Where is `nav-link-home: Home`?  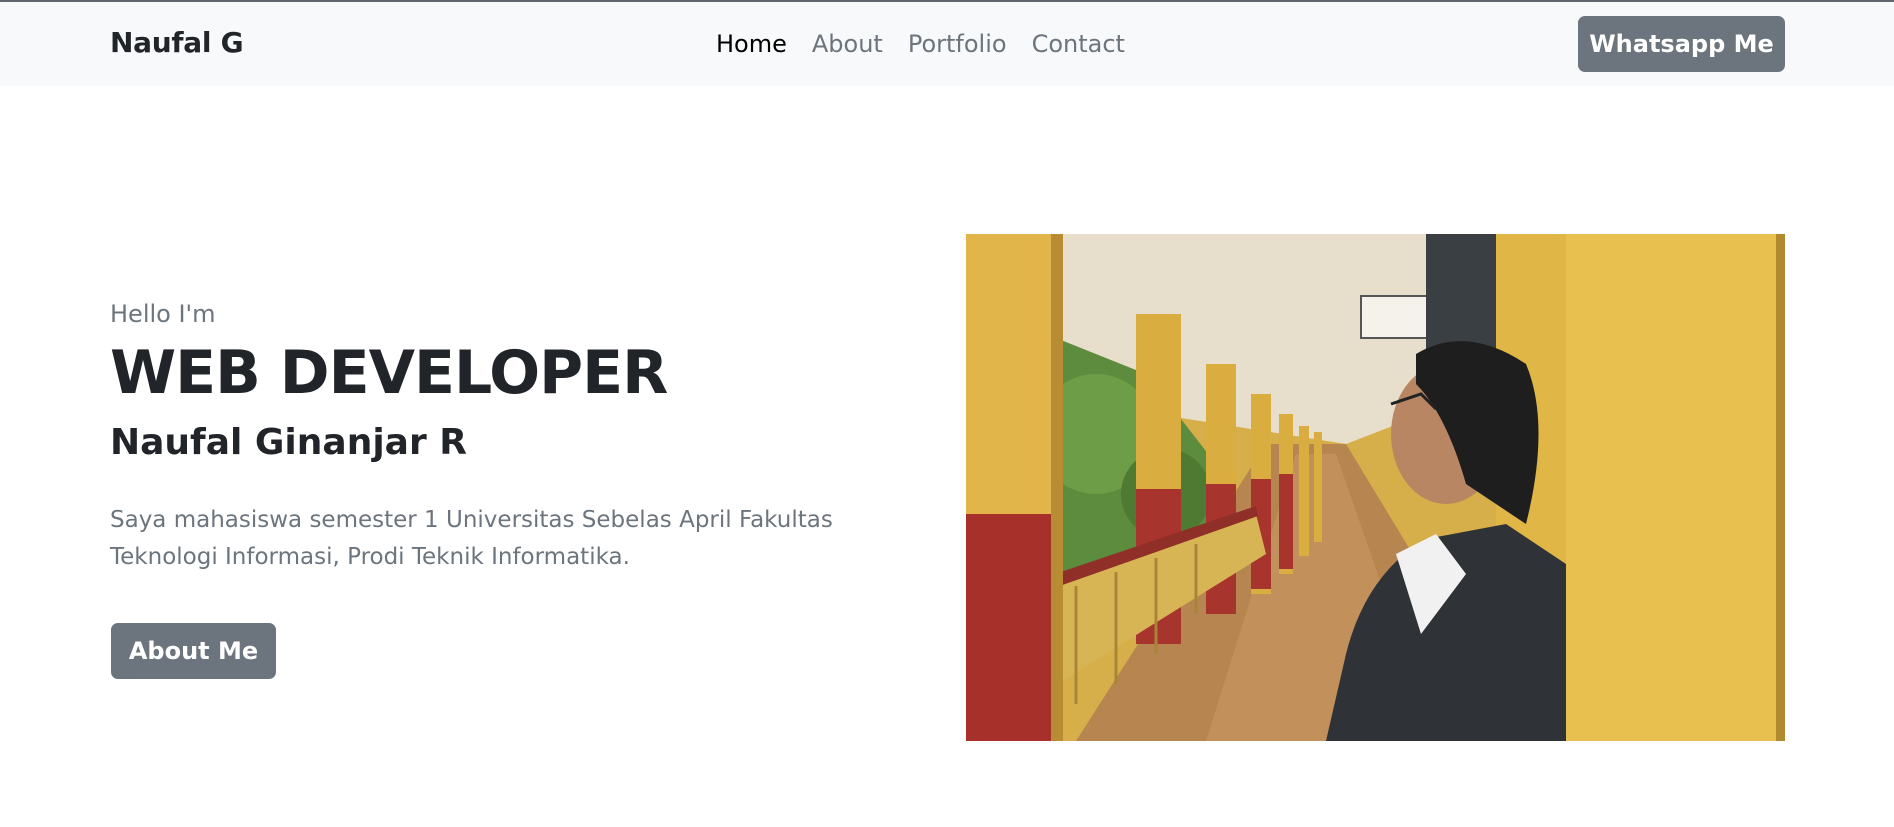
nav-link-home: Home is located at coordinates (751, 44).